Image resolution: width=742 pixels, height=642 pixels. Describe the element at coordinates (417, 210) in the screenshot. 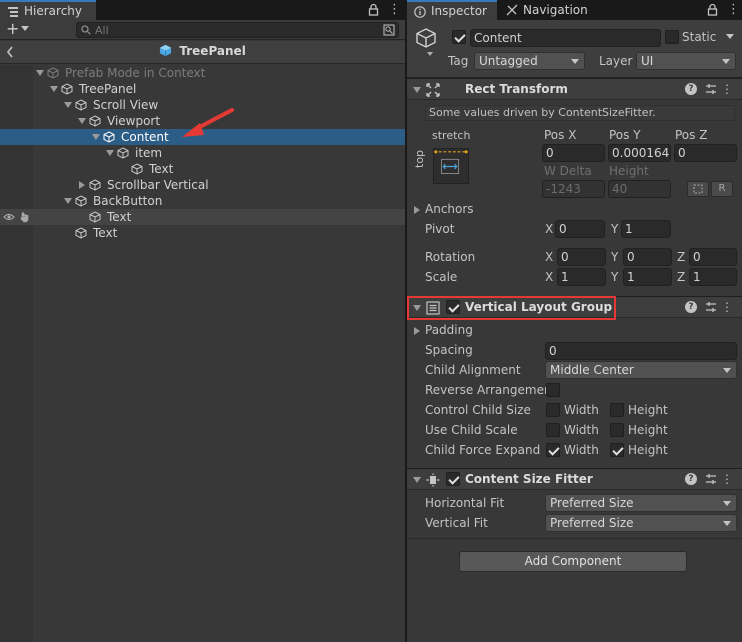

I see `anchors-fold-icon` at that location.